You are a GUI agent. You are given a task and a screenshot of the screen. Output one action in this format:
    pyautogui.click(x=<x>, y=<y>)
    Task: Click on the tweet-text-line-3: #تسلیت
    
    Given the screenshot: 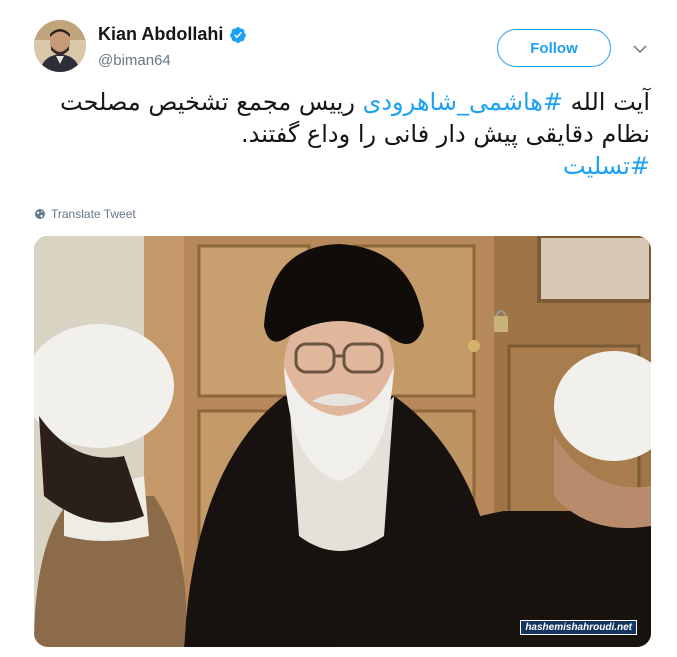 What is the action you would take?
    pyautogui.click(x=342, y=166)
    